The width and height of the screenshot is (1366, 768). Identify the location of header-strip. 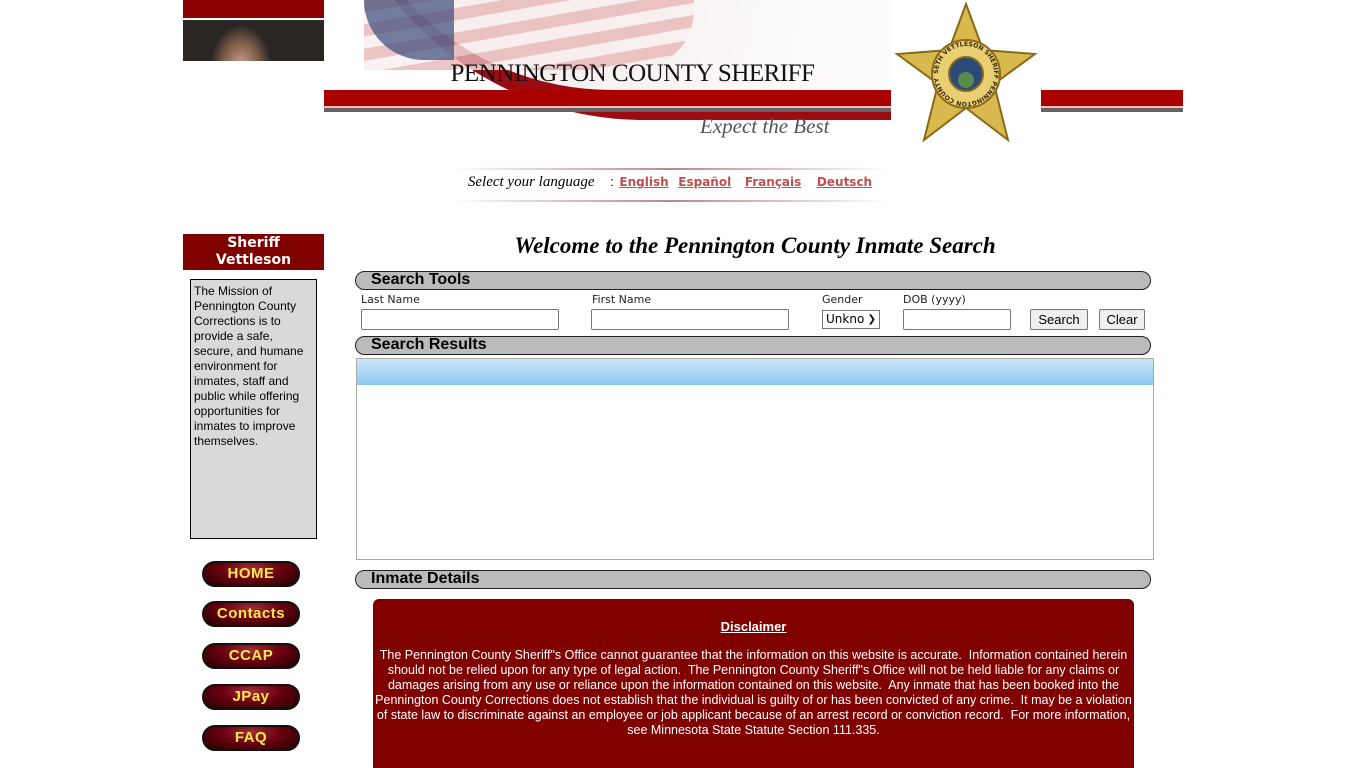
(253, 9).